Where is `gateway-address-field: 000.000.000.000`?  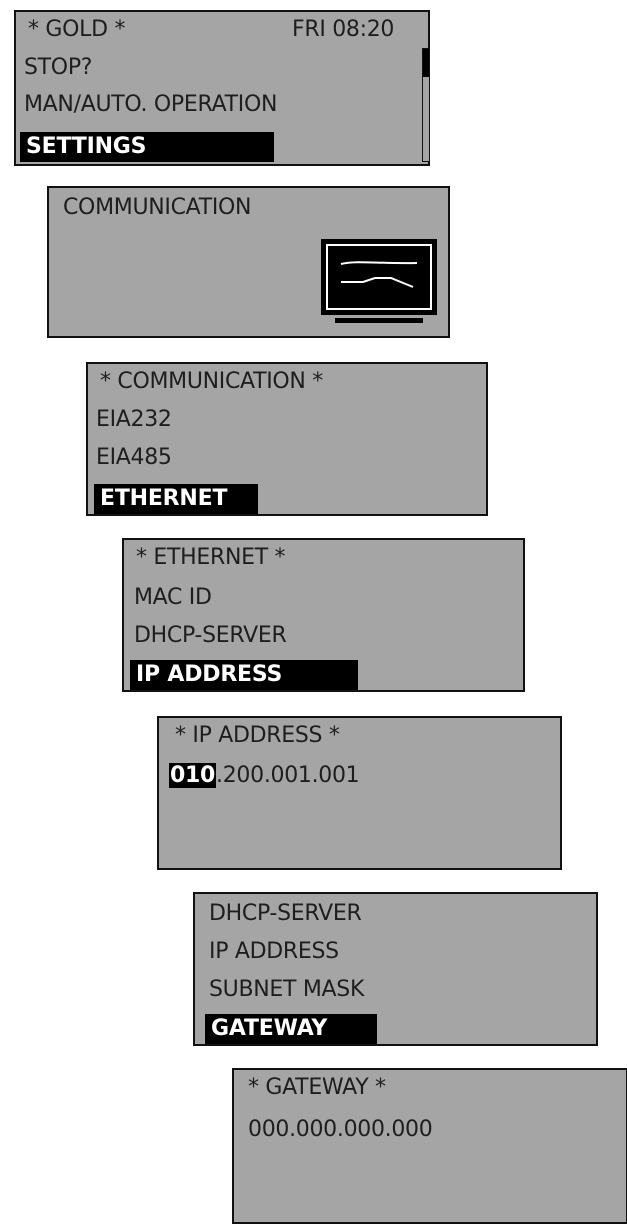 gateway-address-field: 000.000.000.000 is located at coordinates (340, 1130).